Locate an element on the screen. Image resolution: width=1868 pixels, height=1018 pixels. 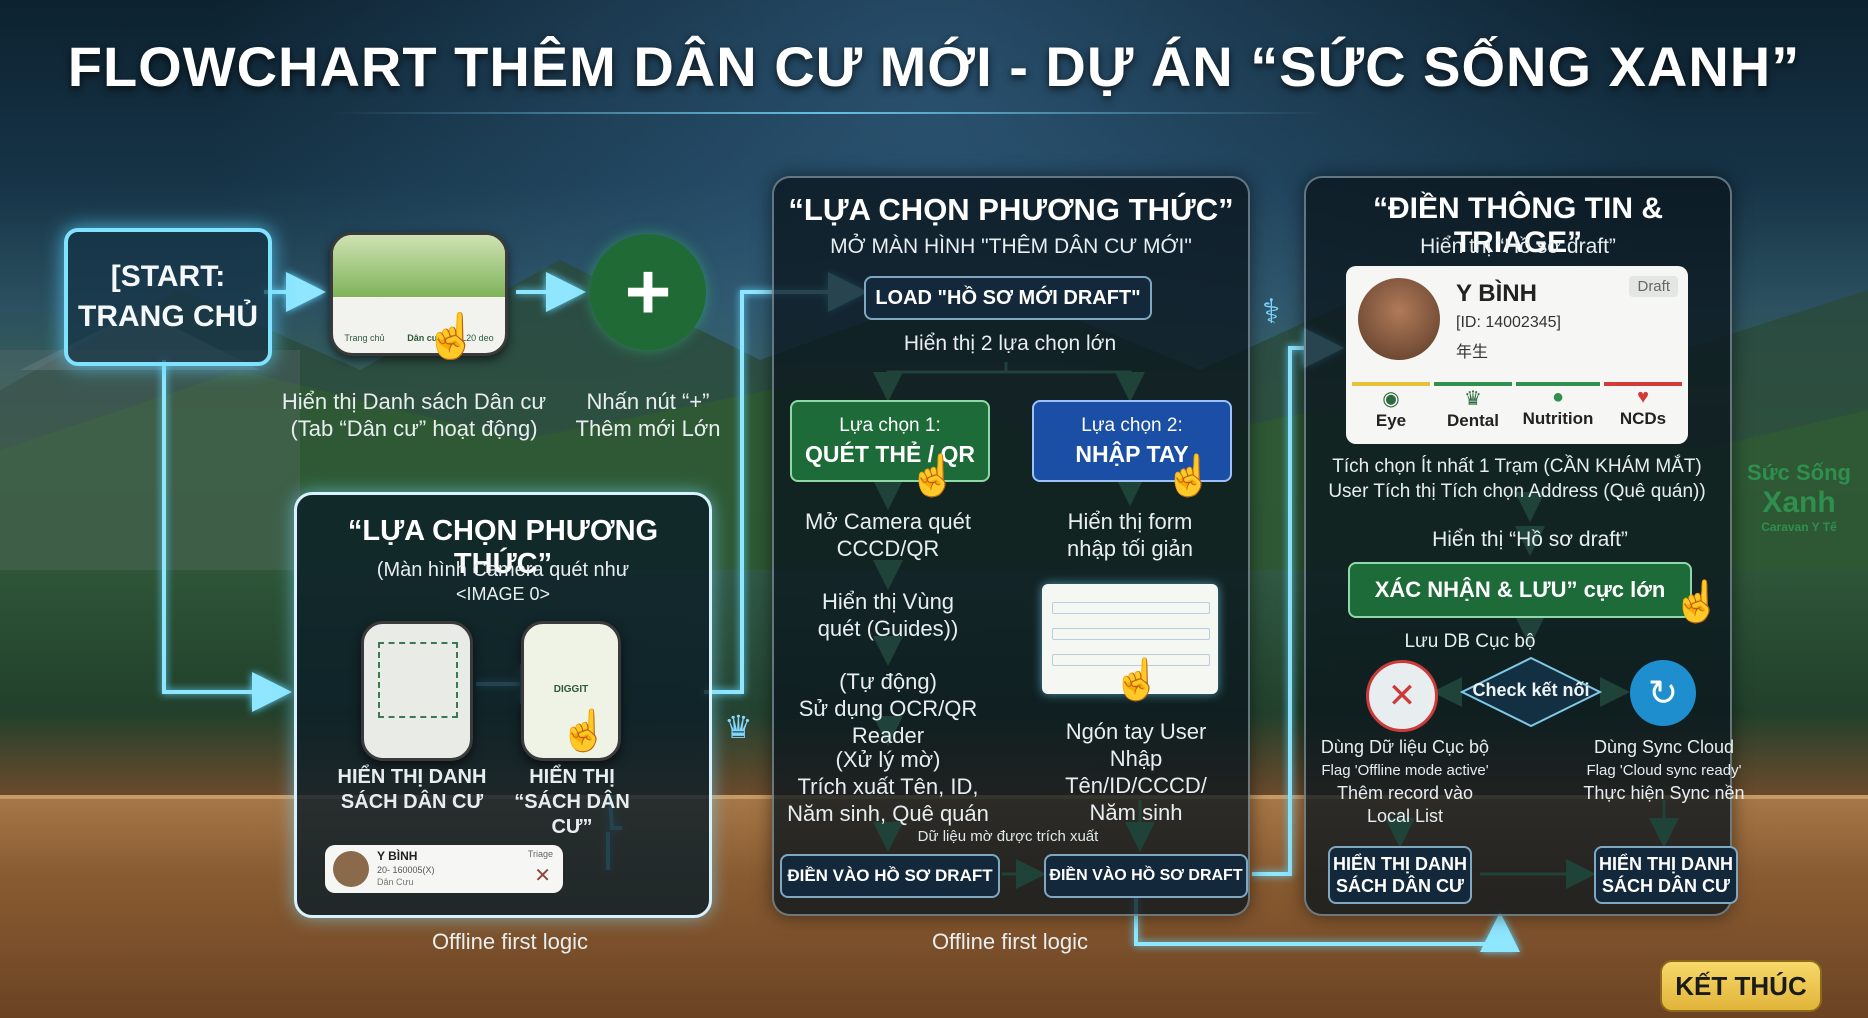
card-id: 20- 160005(X) is located at coordinates (406, 870).